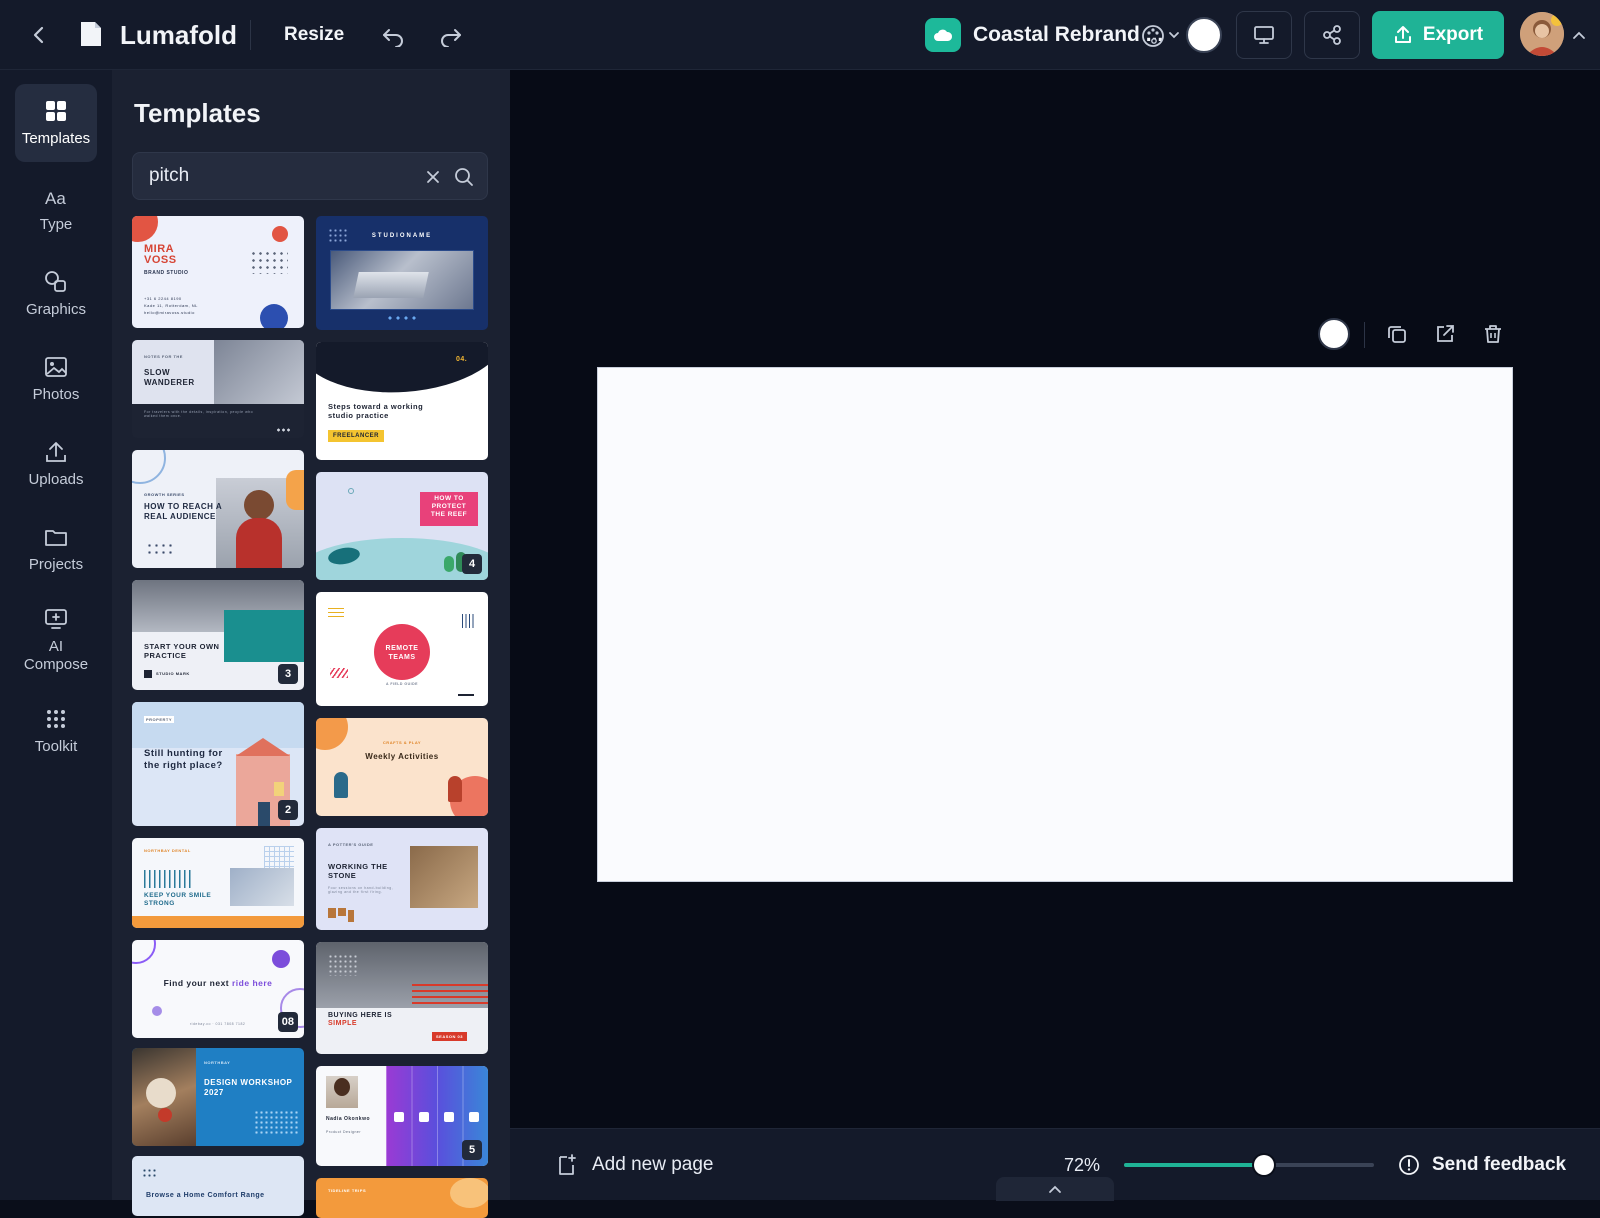 This screenshot has width=1600, height=1218. I want to click on present-icon, so click(1264, 35).